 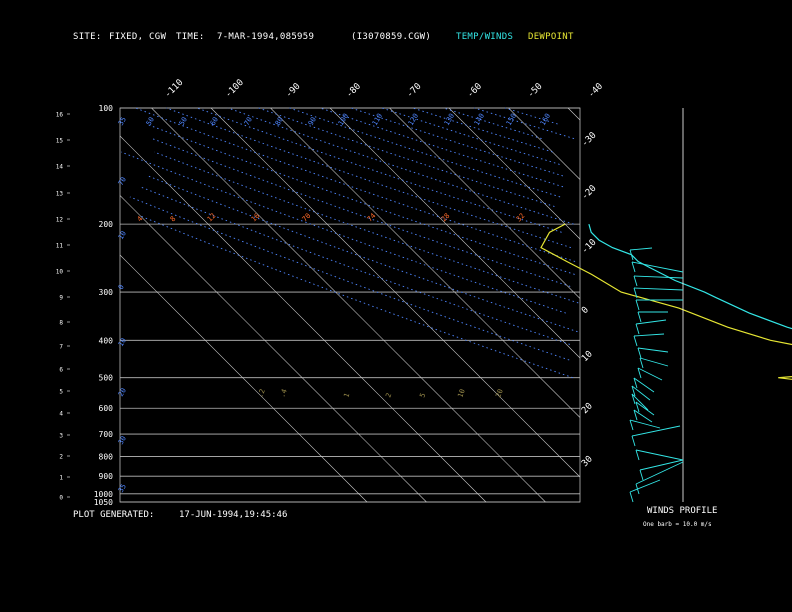 What do you see at coordinates (106, 476) in the screenshot?
I see `pressure-label-900: 900` at bounding box center [106, 476].